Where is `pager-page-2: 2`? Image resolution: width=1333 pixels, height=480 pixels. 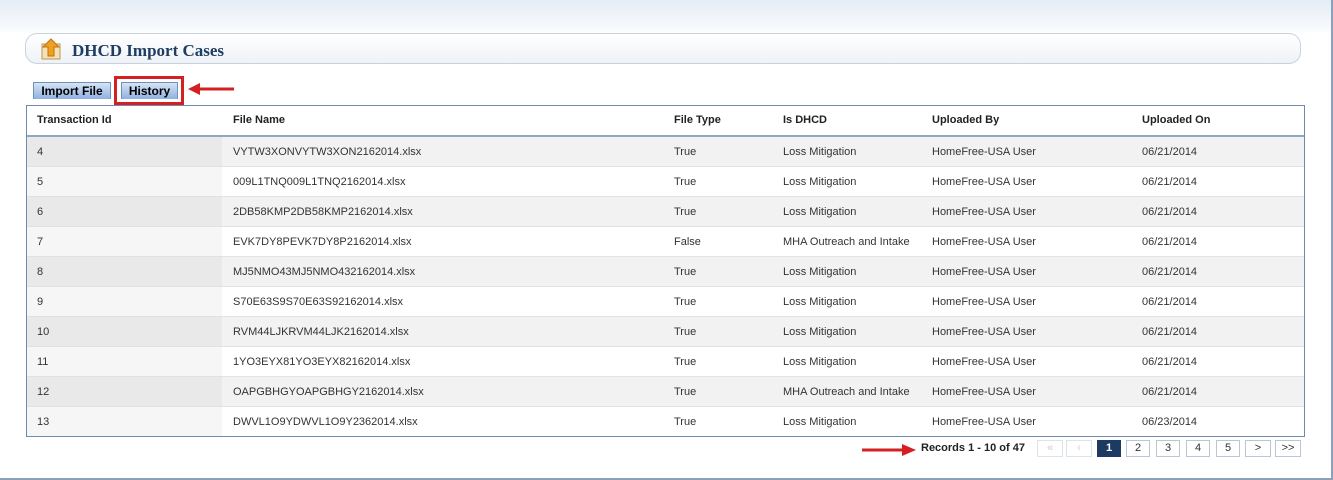 pager-page-2: 2 is located at coordinates (1138, 448).